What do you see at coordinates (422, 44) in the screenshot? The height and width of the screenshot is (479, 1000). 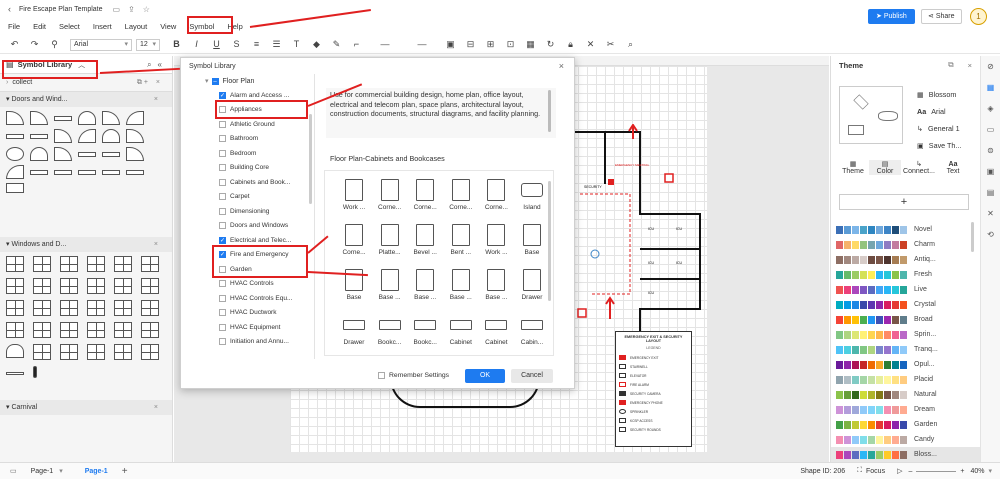 I see `line-weight-icon: —` at bounding box center [422, 44].